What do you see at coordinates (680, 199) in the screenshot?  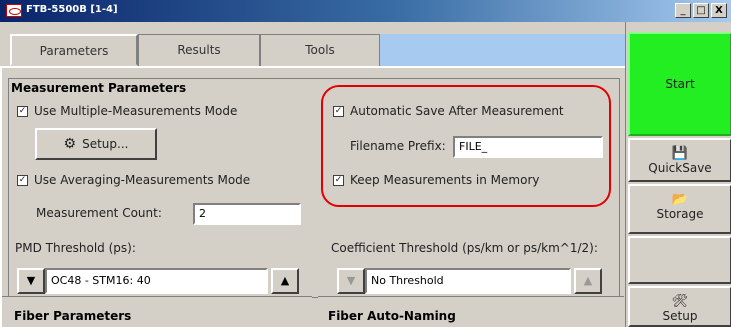 I see `folder-icon: 📂` at bounding box center [680, 199].